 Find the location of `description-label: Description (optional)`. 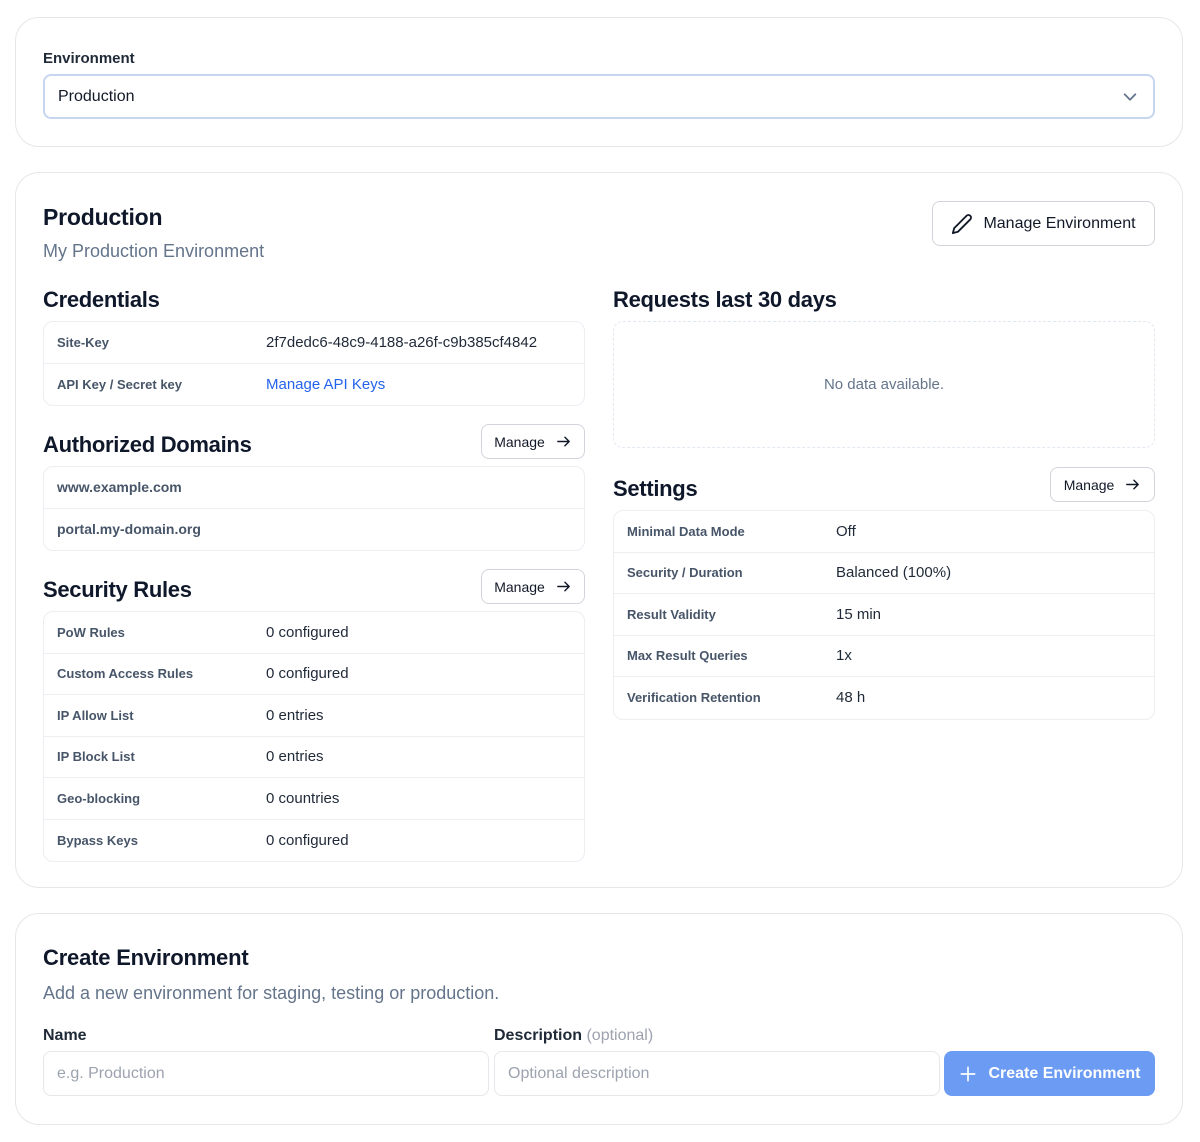

description-label: Description (optional) is located at coordinates (573, 1036).